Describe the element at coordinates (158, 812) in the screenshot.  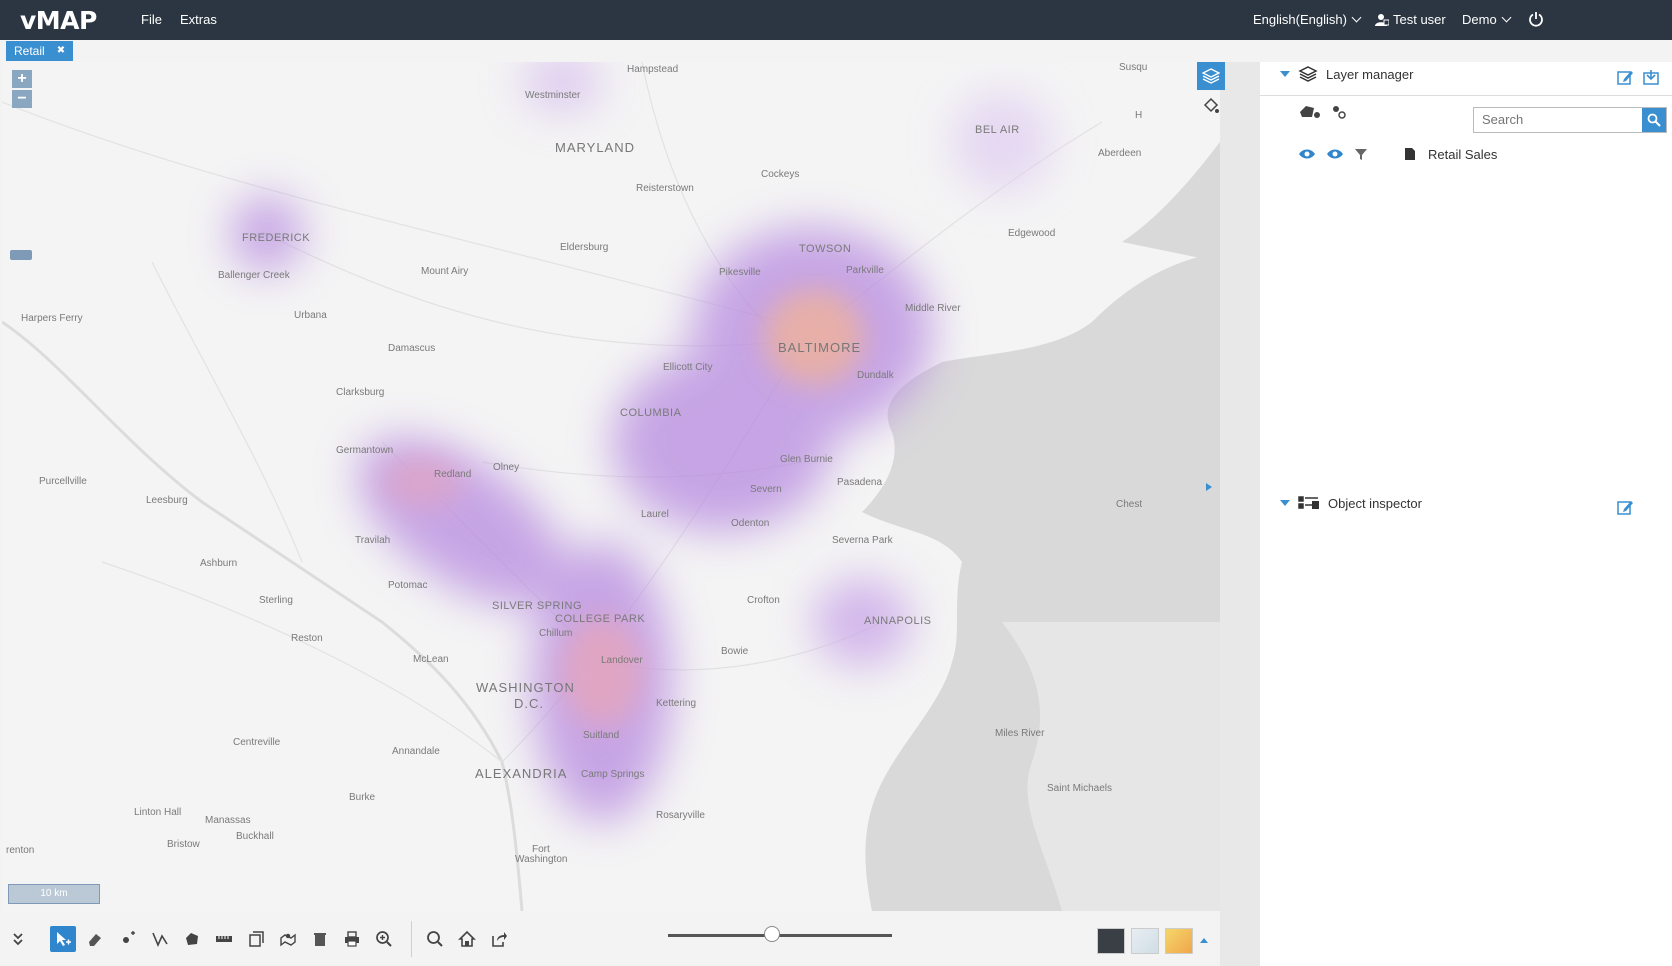
I see `map-place-label: Linton Hall` at that location.